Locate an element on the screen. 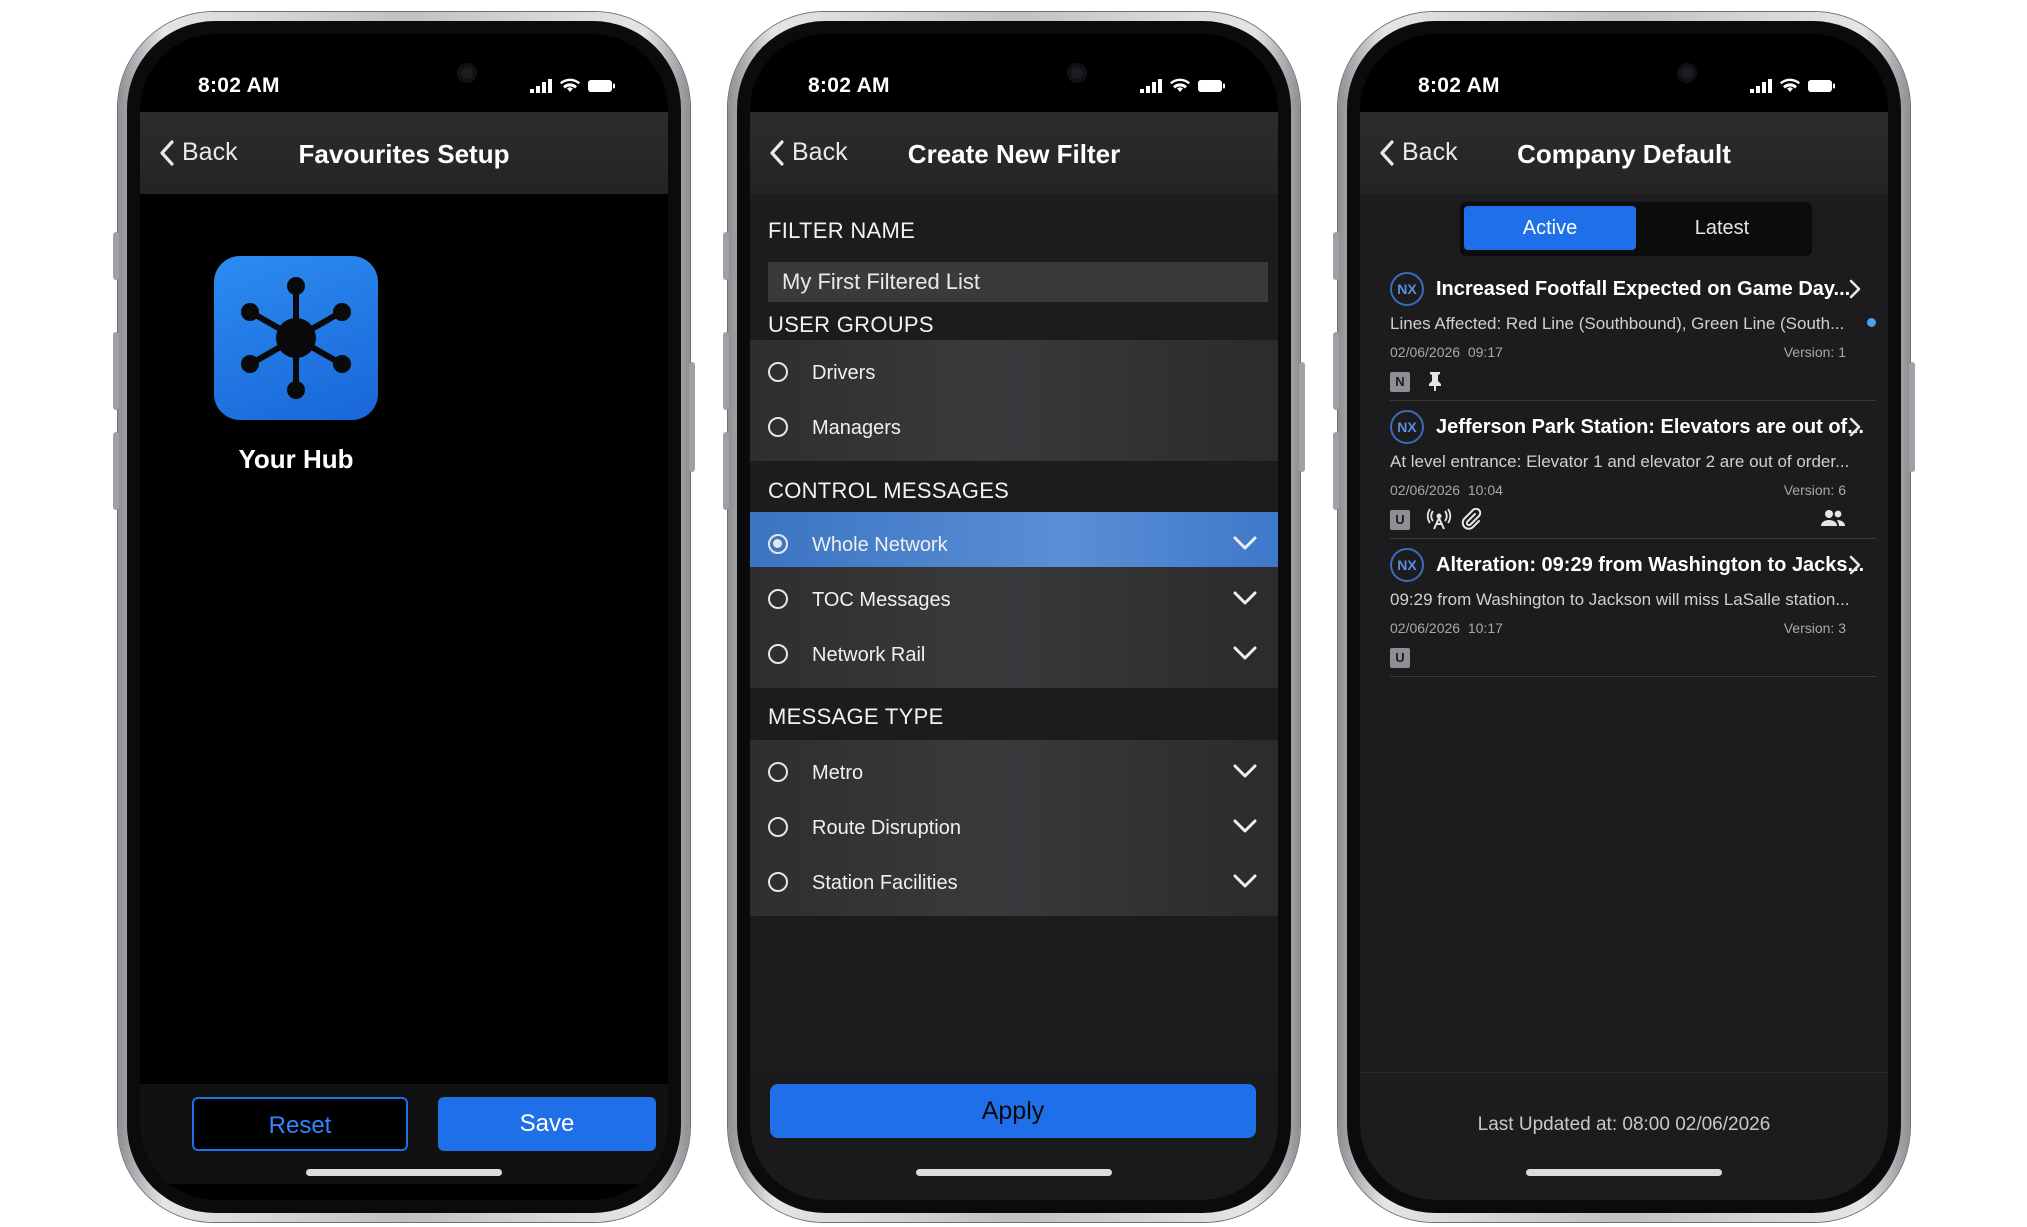  message-date: 02/06/2026 10:04 is located at coordinates (1446, 490).